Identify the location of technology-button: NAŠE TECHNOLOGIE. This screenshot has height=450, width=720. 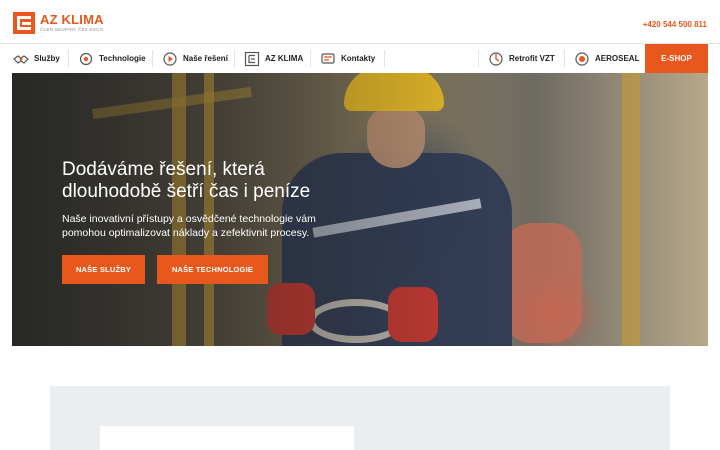
(212, 269).